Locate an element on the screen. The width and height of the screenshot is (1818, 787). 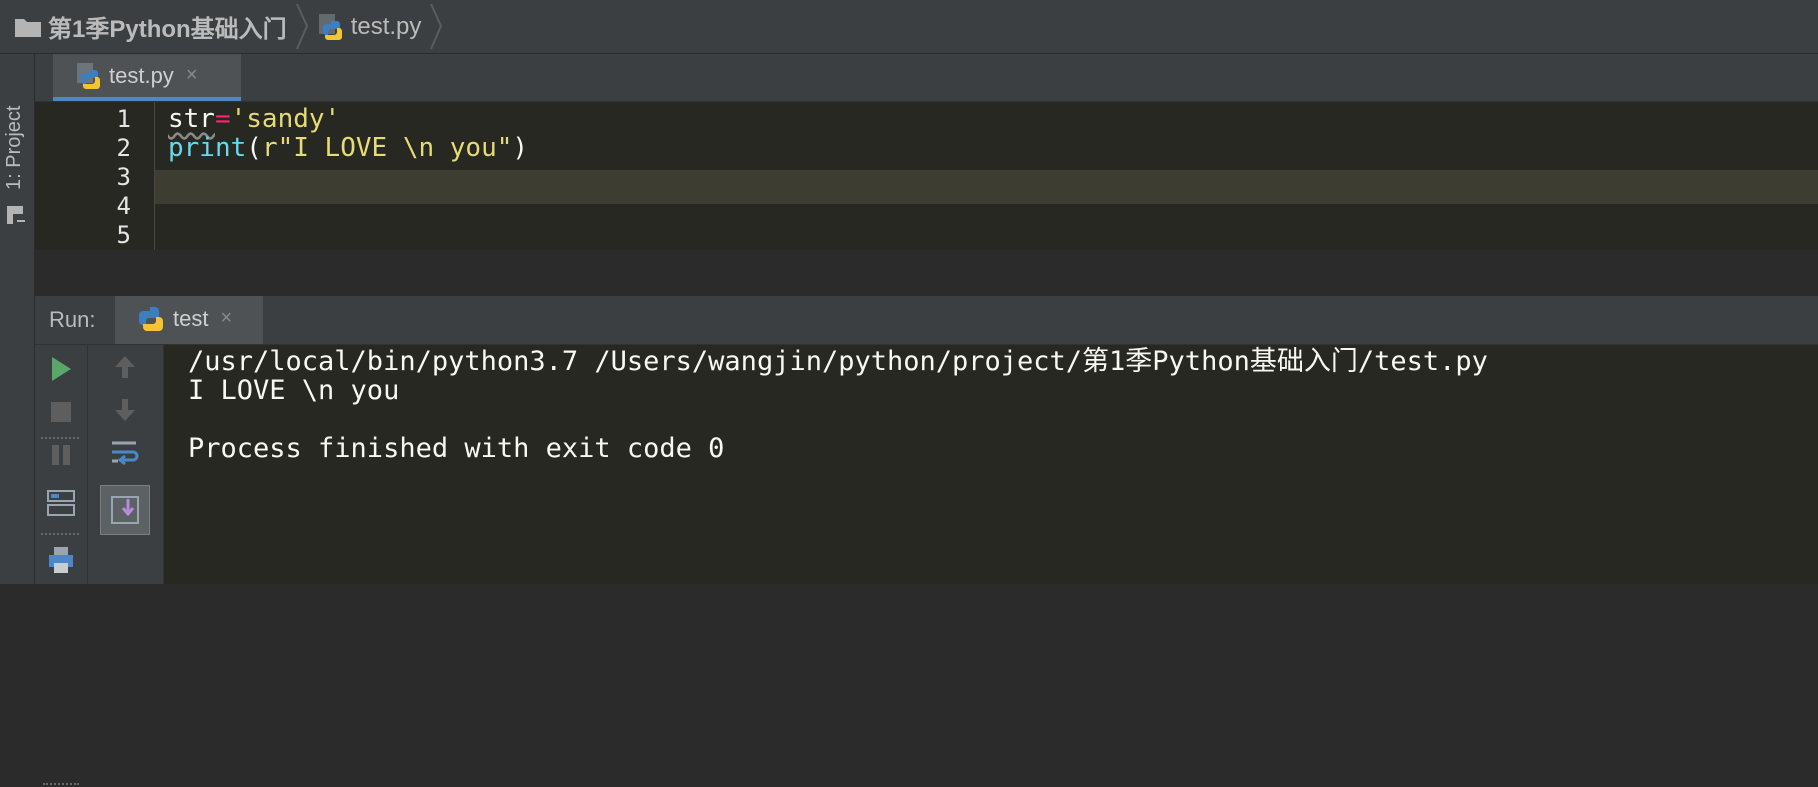
editor-tab-test-py: test.py × is located at coordinates (147, 77).